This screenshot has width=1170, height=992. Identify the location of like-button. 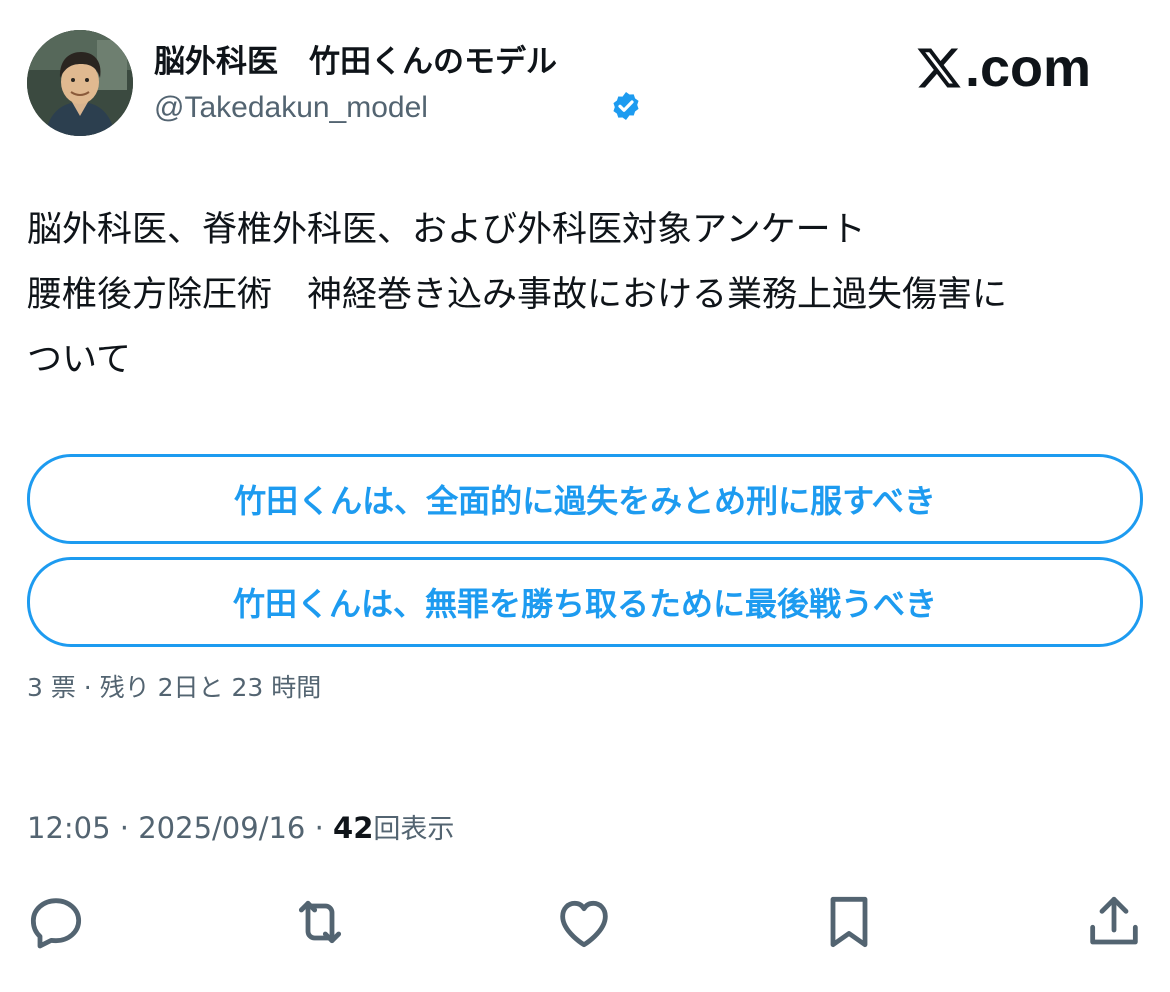
(584, 922).